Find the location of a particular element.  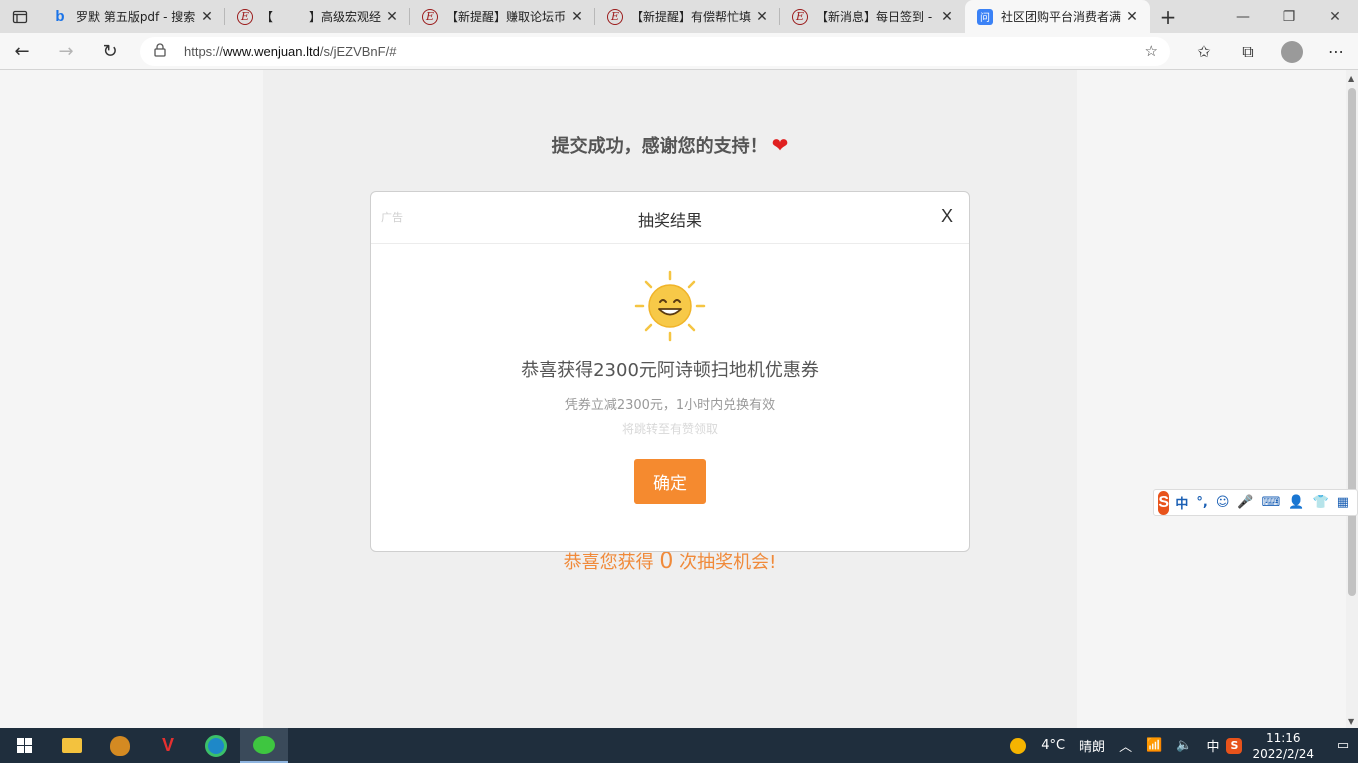

tab-1: b 罗默 第五版pdf - 搜索 ✕ is located at coordinates (132, 16).